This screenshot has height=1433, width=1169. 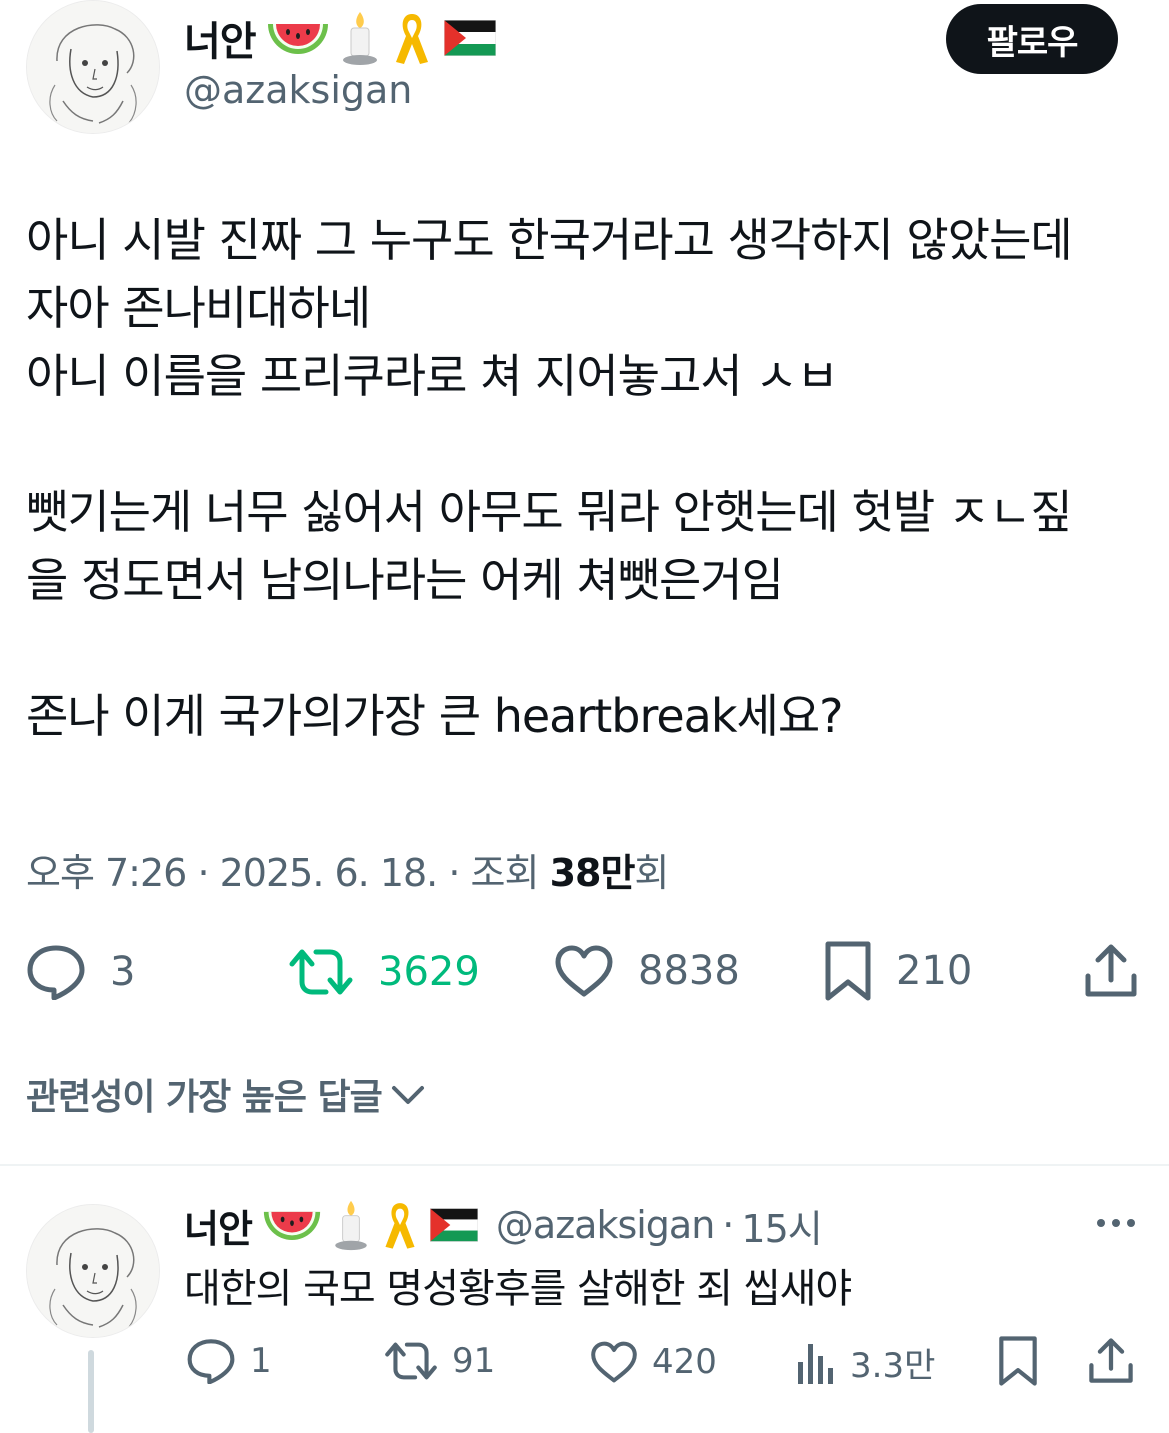 What do you see at coordinates (781, 1225) in the screenshot?
I see `reply-time: 15시` at bounding box center [781, 1225].